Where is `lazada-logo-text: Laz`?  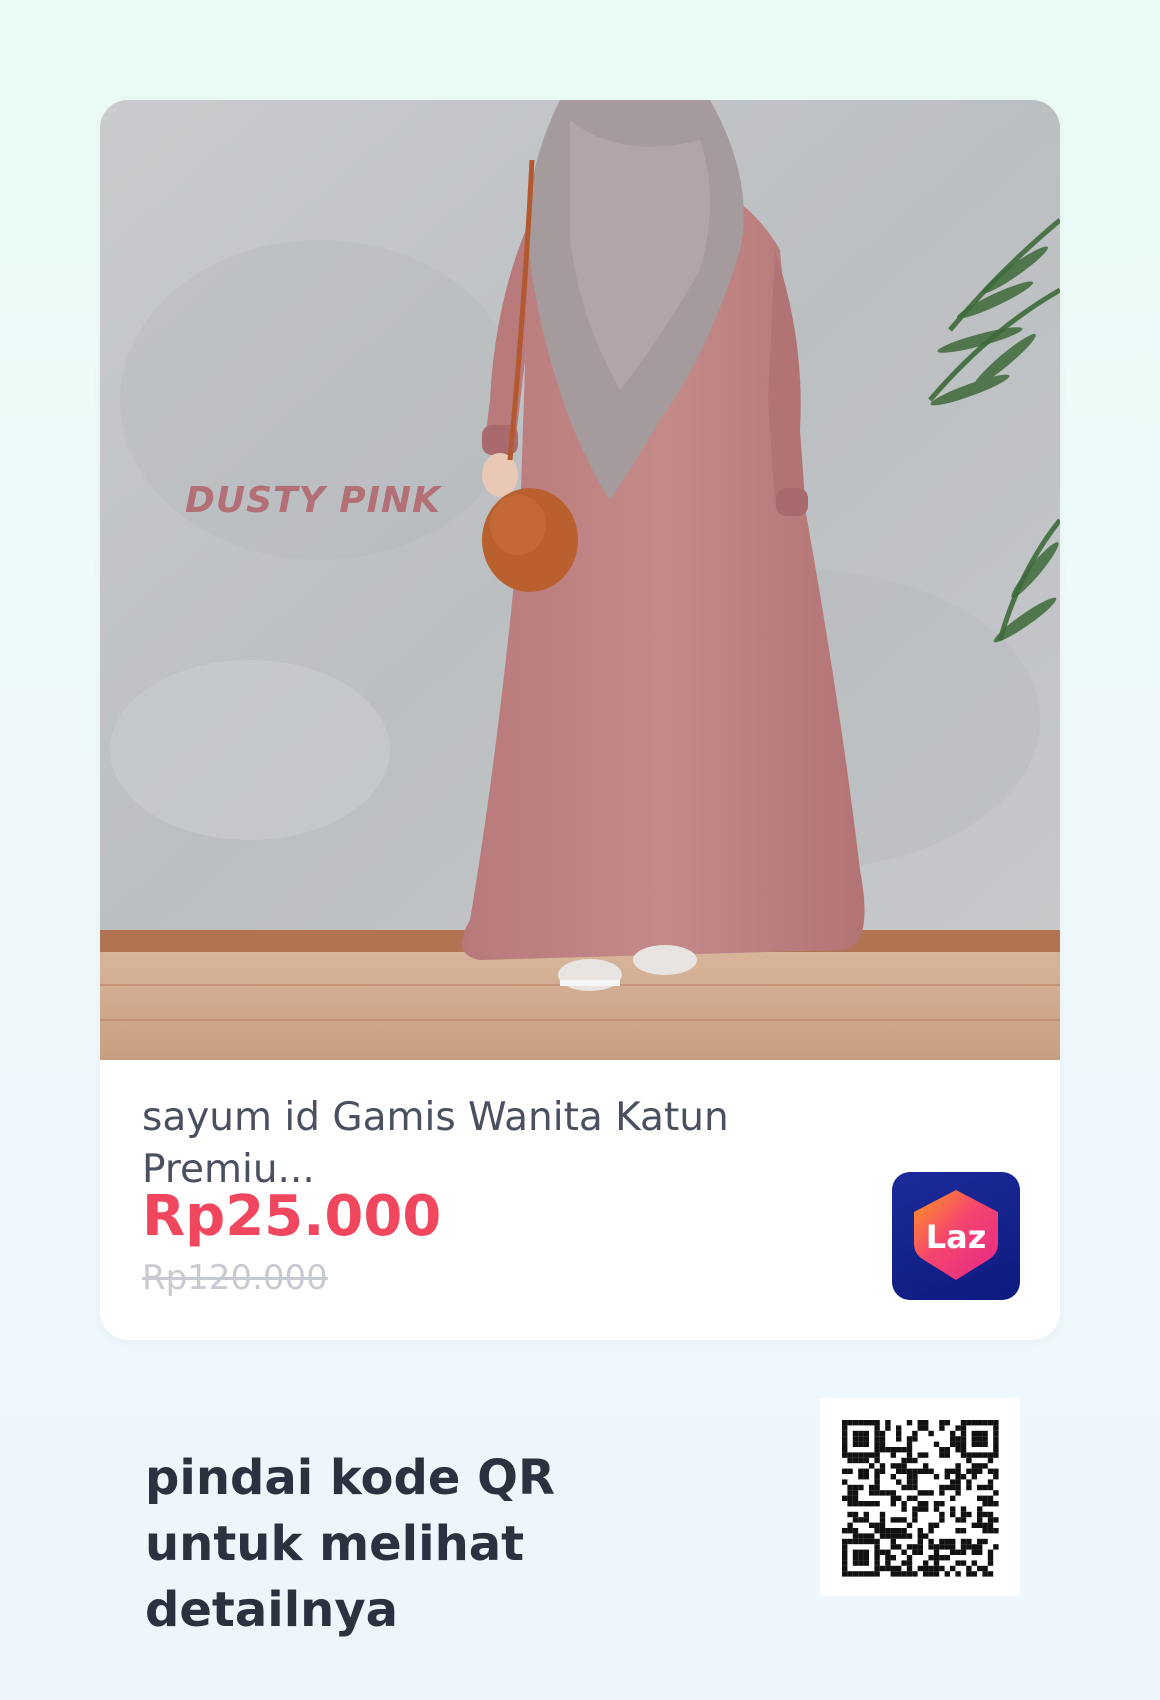
lazada-logo-text: Laz is located at coordinates (956, 1237).